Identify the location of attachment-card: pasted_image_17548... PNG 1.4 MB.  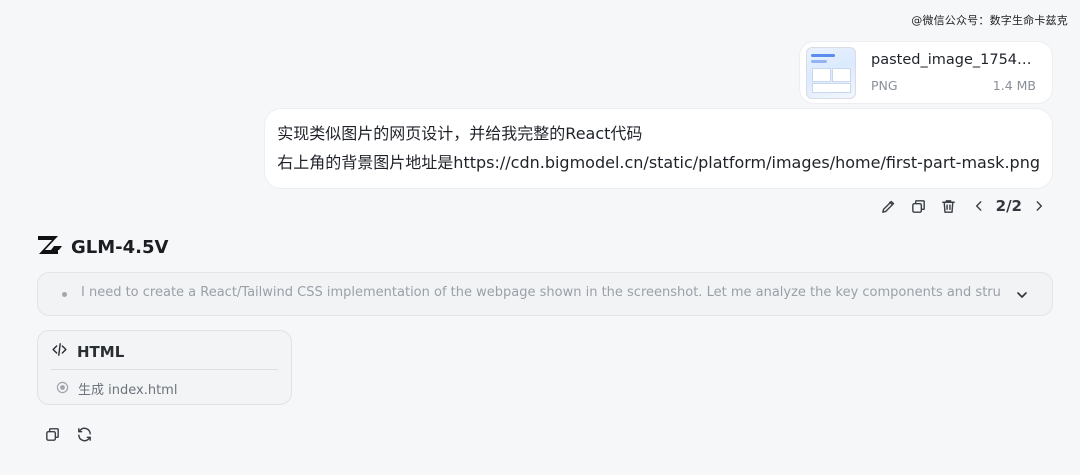
(926, 72).